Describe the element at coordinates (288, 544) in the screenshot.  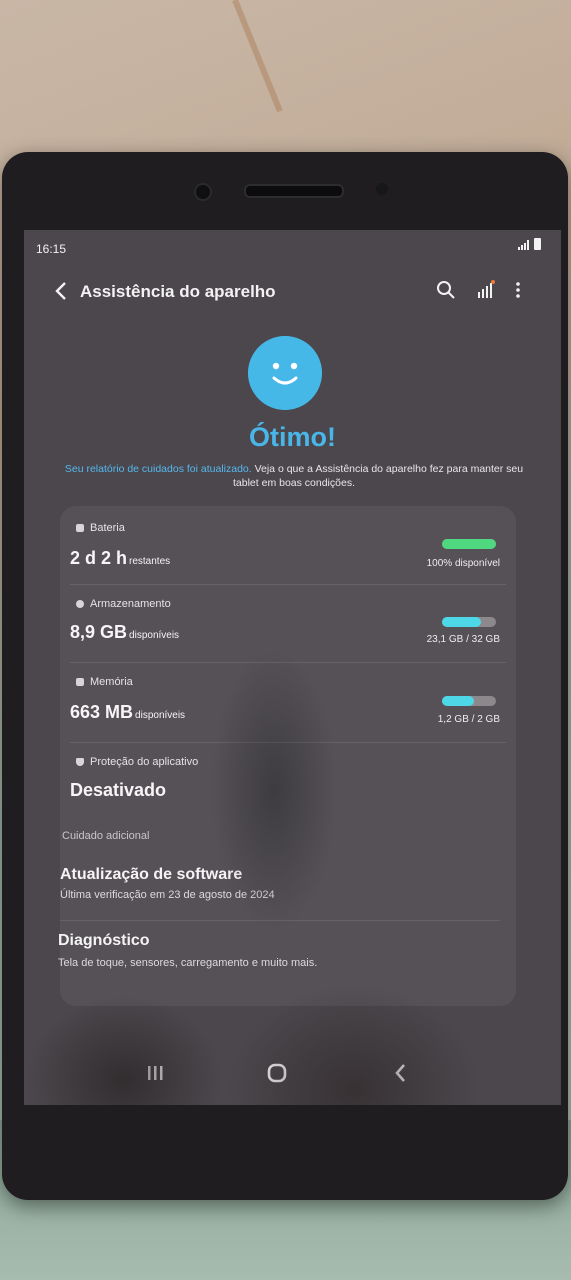
I see `list-item-battery: Bateria 2 d 2 h restantes 100% disponível` at that location.